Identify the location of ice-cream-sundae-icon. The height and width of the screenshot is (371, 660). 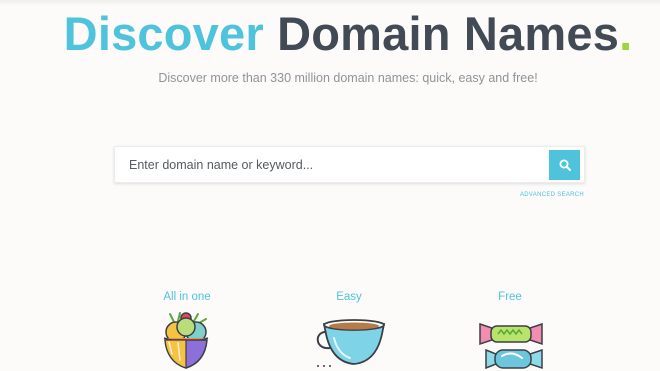
(186, 340).